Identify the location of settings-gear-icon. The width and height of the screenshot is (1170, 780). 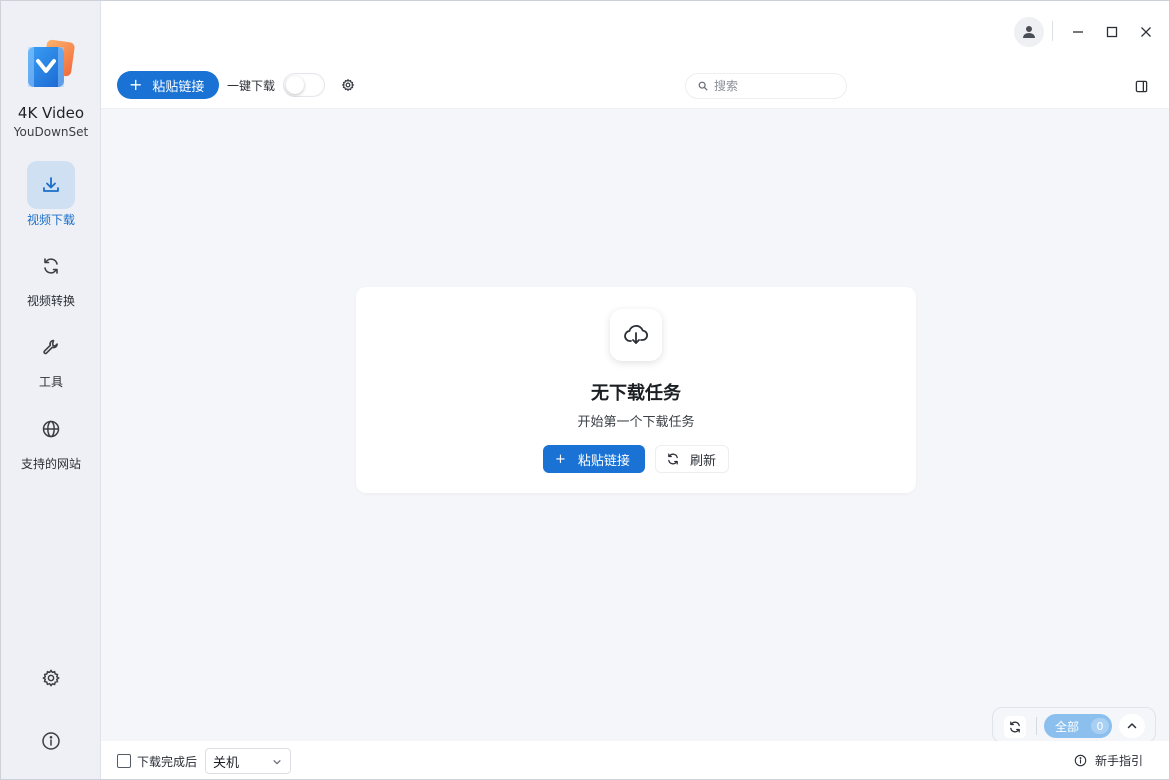
(51, 678).